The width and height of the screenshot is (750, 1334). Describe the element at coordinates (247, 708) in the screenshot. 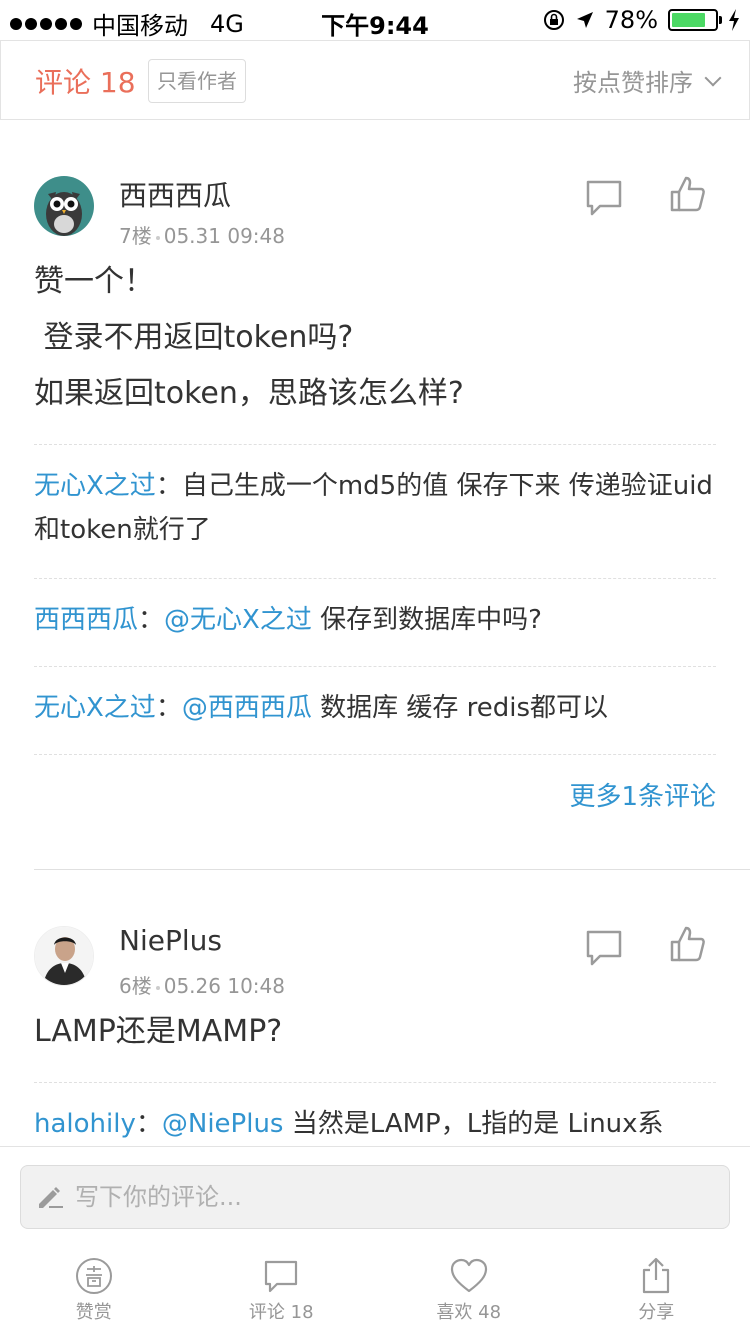

I see `reply-mention: @西西西瓜` at that location.